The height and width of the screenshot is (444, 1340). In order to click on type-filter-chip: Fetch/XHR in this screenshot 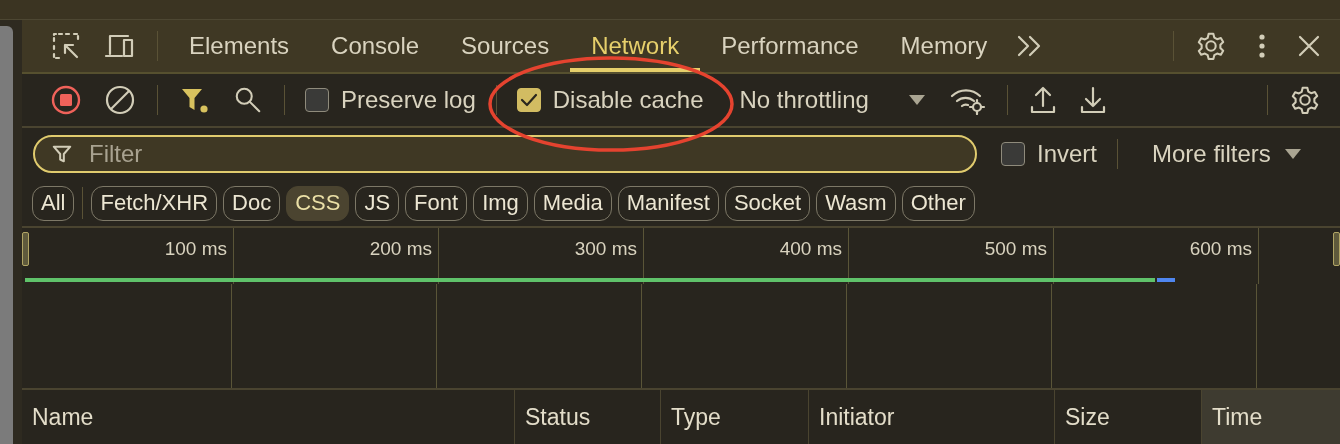, I will do `click(154, 203)`.